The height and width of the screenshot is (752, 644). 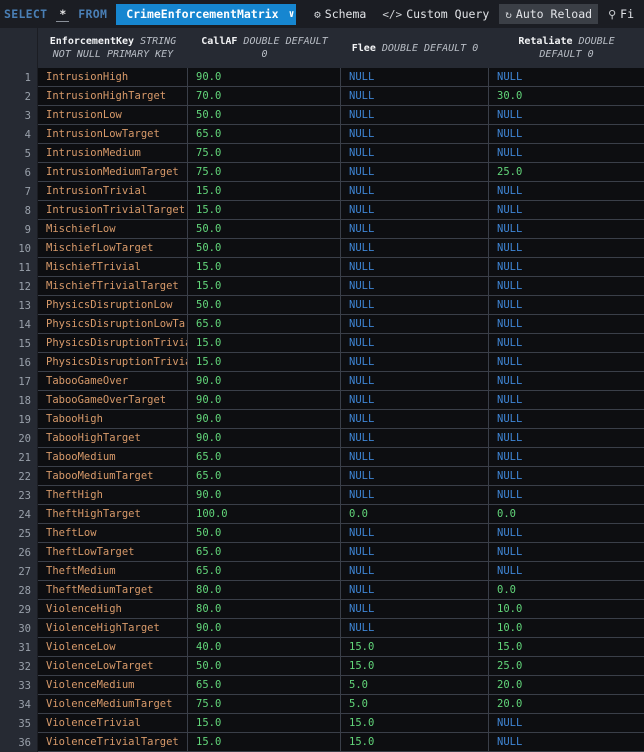 I want to click on table-row: 17 TabooGameOver 90.0 NULL NULL, so click(x=322, y=381).